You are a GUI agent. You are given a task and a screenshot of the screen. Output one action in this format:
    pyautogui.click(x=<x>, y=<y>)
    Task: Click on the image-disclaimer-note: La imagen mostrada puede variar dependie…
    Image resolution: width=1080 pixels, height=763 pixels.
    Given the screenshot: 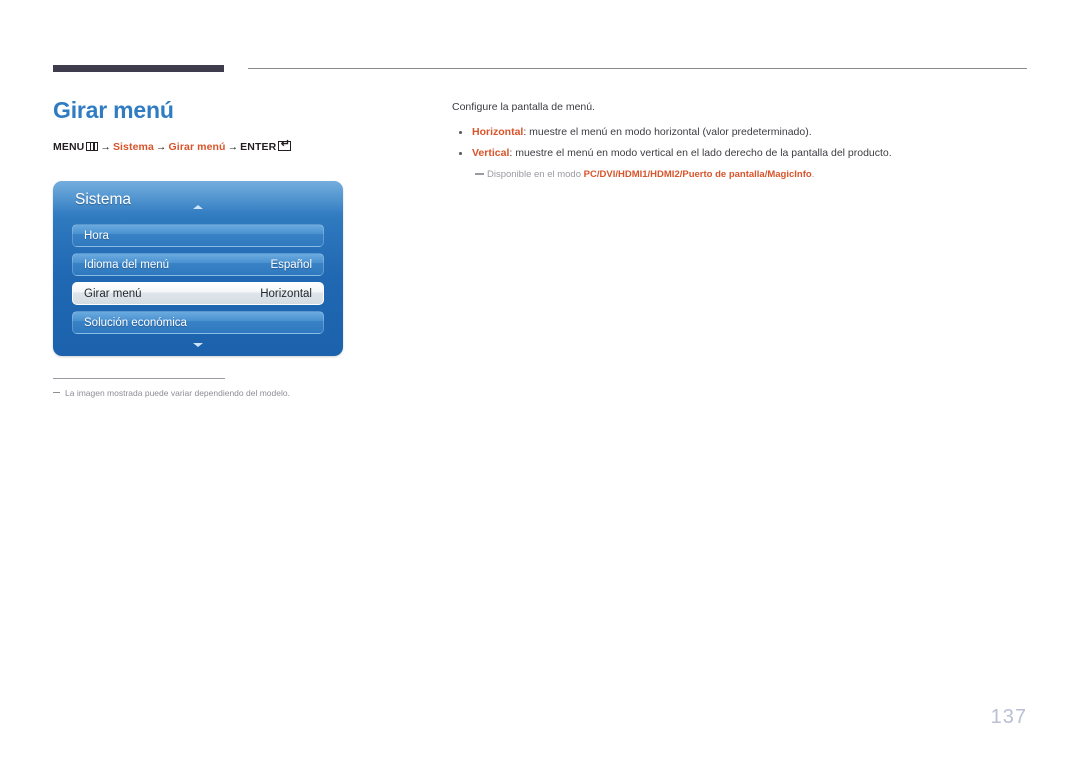 What is the action you would take?
    pyautogui.click(x=203, y=388)
    